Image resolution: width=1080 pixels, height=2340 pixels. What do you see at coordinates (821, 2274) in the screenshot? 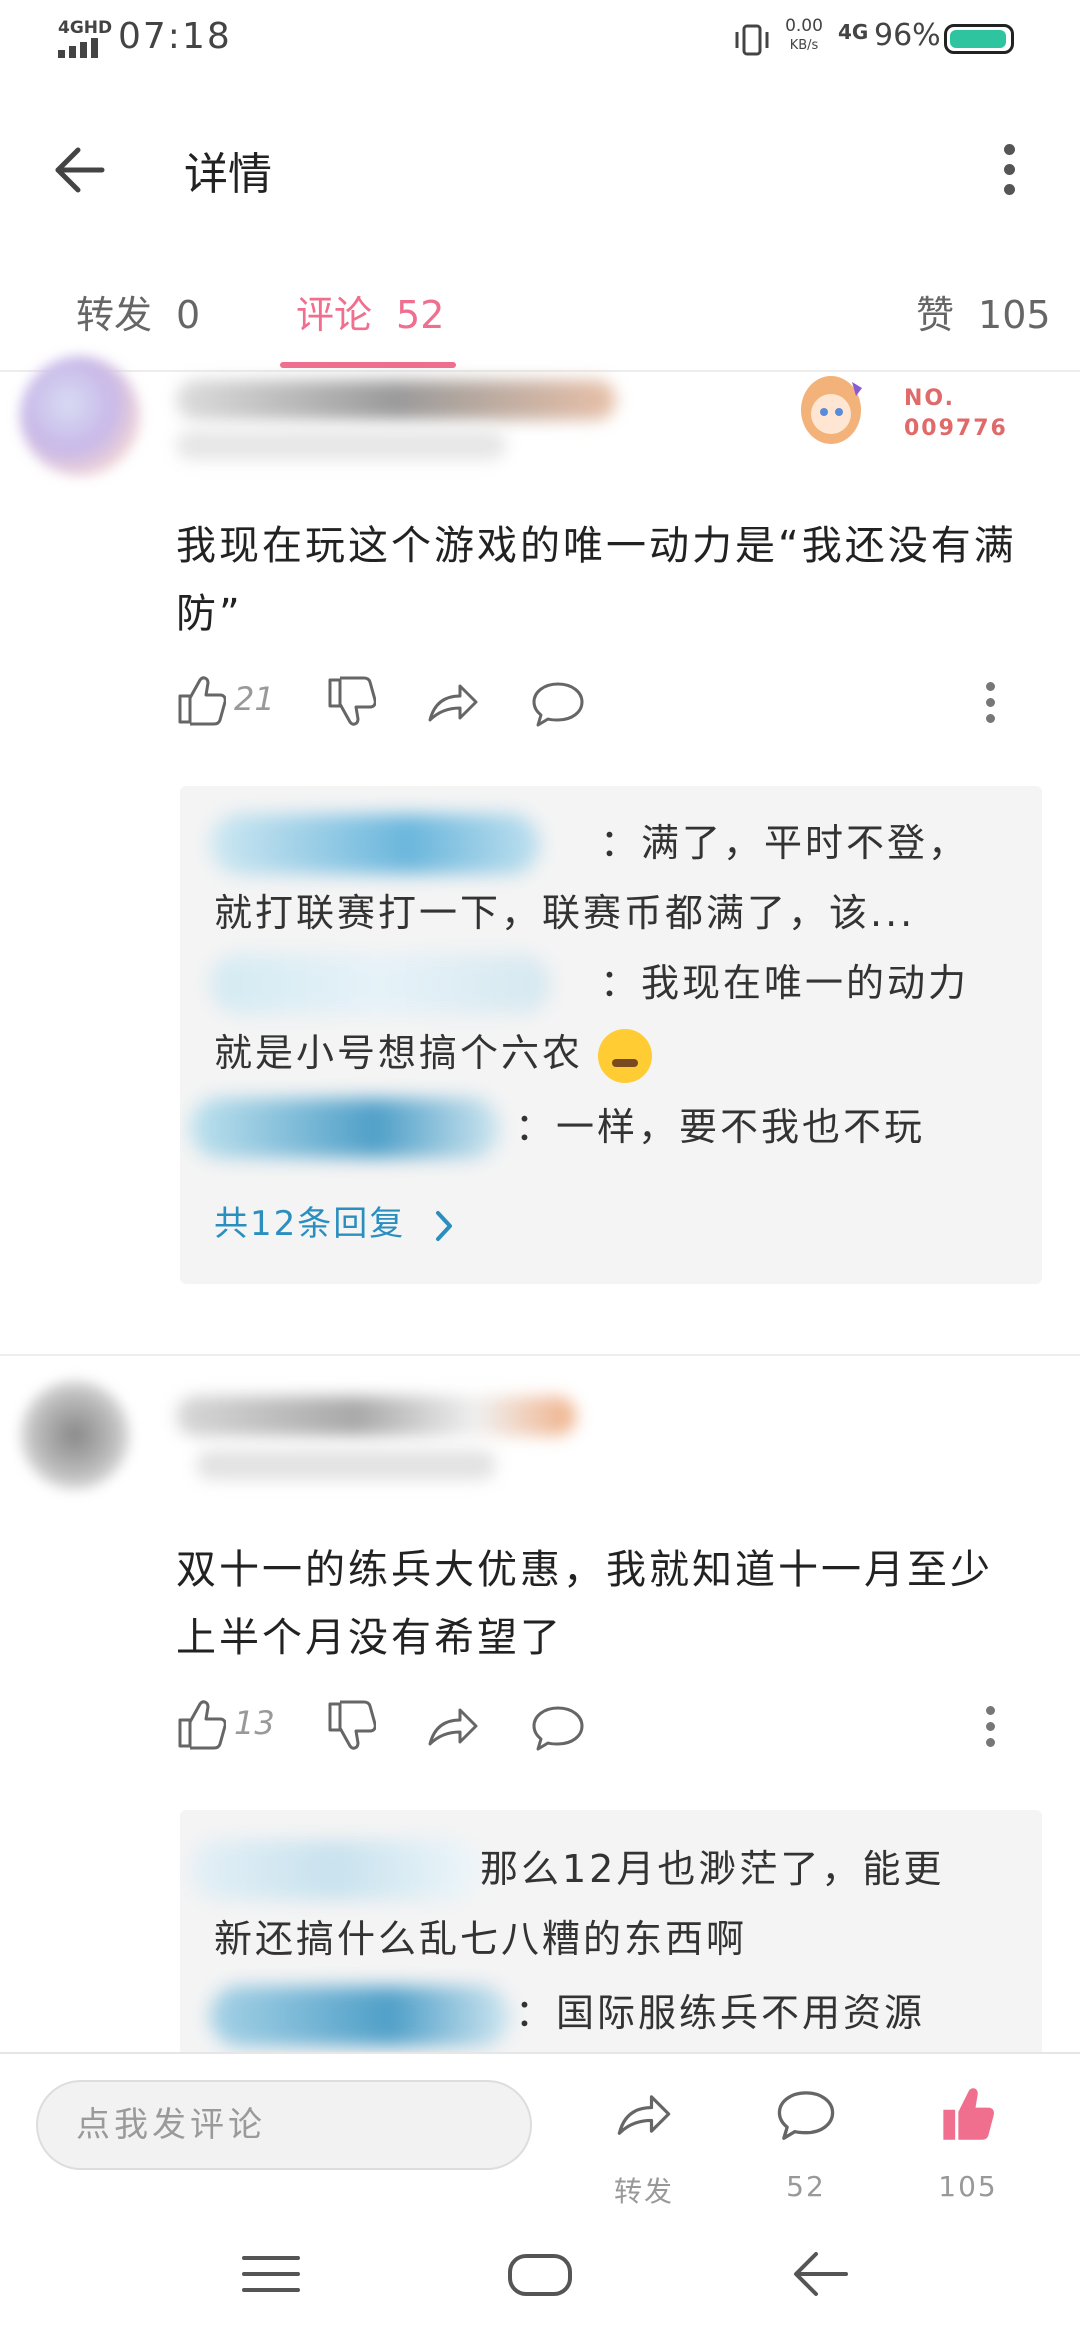
I see `back-icon` at bounding box center [821, 2274].